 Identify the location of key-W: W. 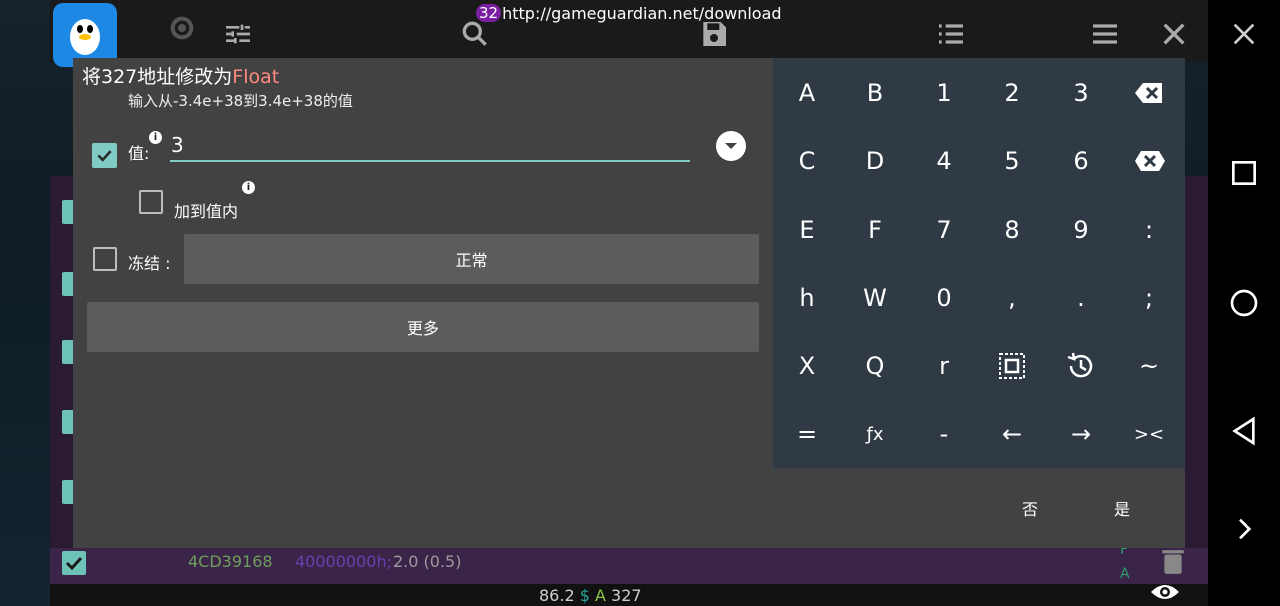
(875, 298).